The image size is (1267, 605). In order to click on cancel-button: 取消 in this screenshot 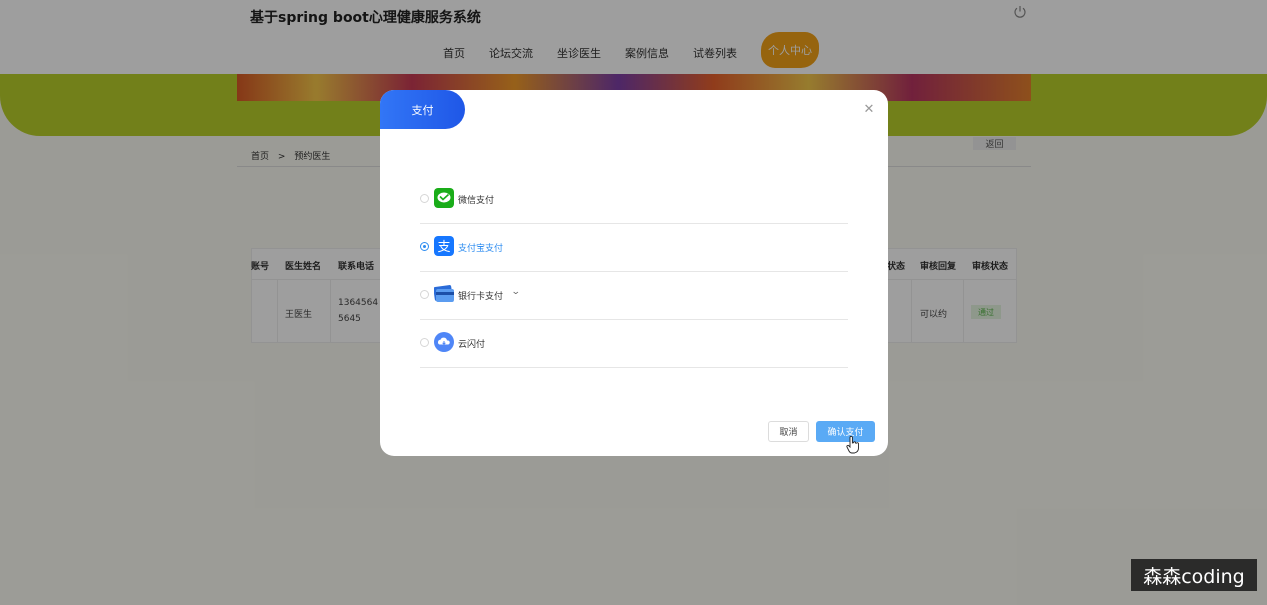, I will do `click(788, 431)`.